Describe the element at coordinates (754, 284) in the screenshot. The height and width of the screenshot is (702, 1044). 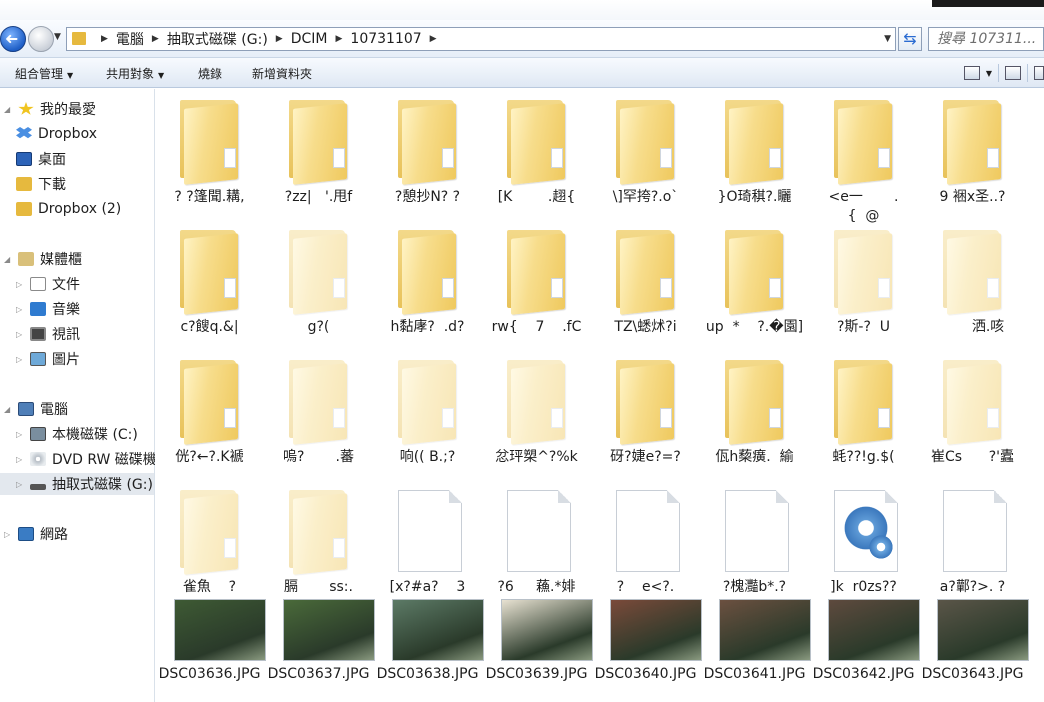
I see `folder-item: up * ?.�園]` at that location.